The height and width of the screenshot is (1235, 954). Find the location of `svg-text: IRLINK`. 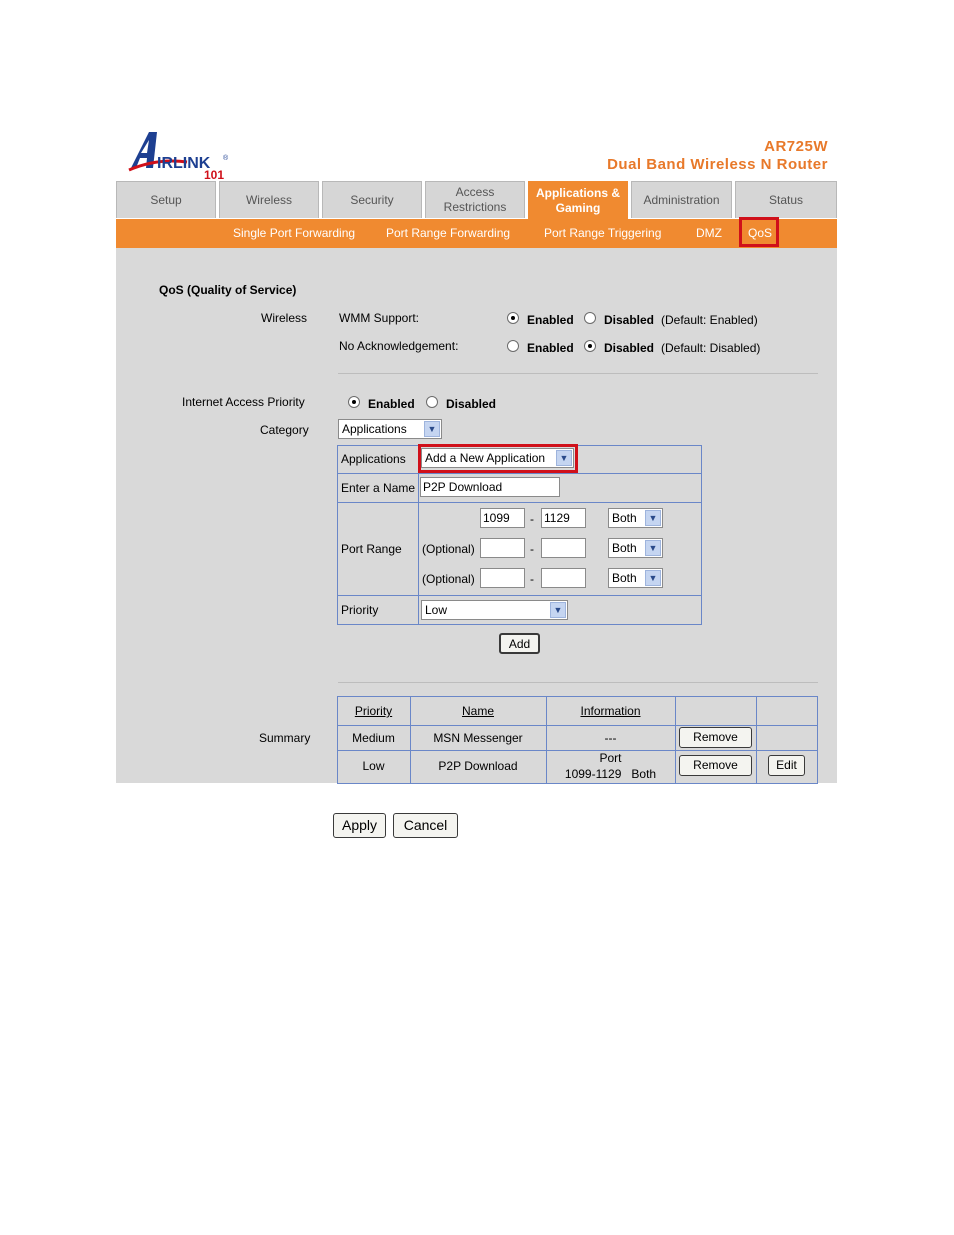

svg-text: IRLINK is located at coordinates (184, 163).